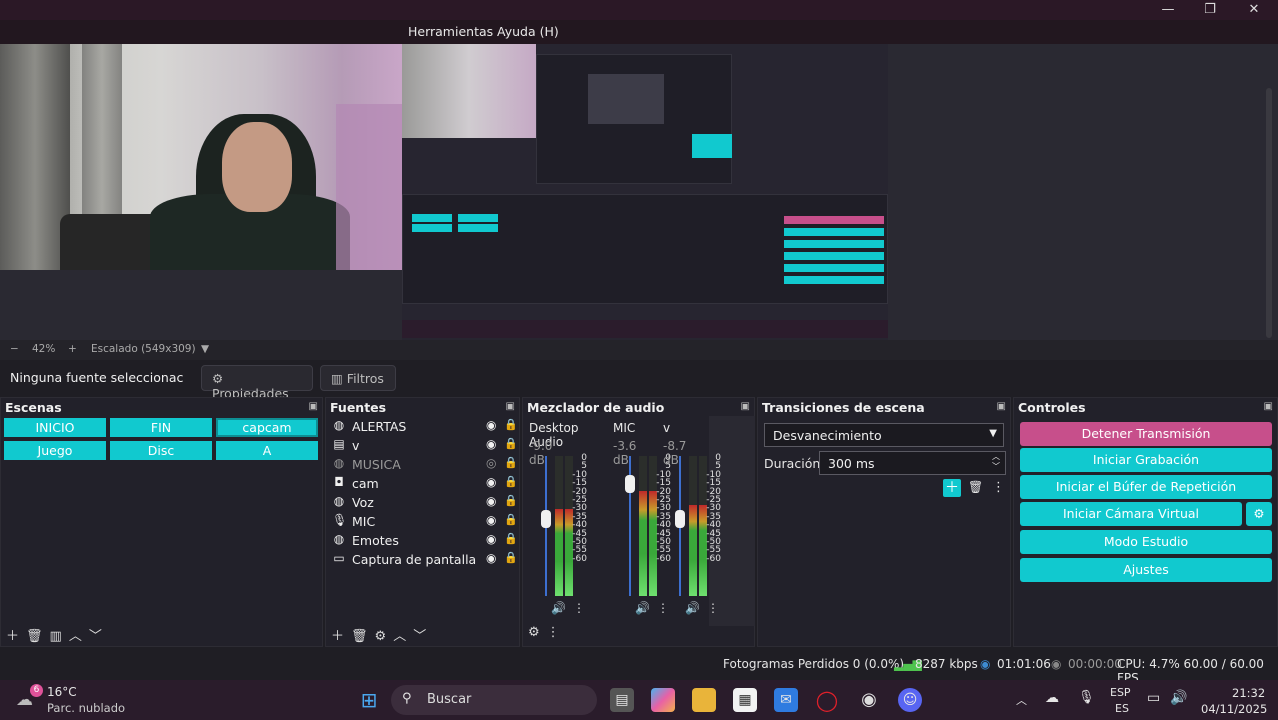 This screenshot has height=720, width=1278. What do you see at coordinates (1146, 570) in the screenshot?
I see `settings-button: Ajustes` at bounding box center [1146, 570].